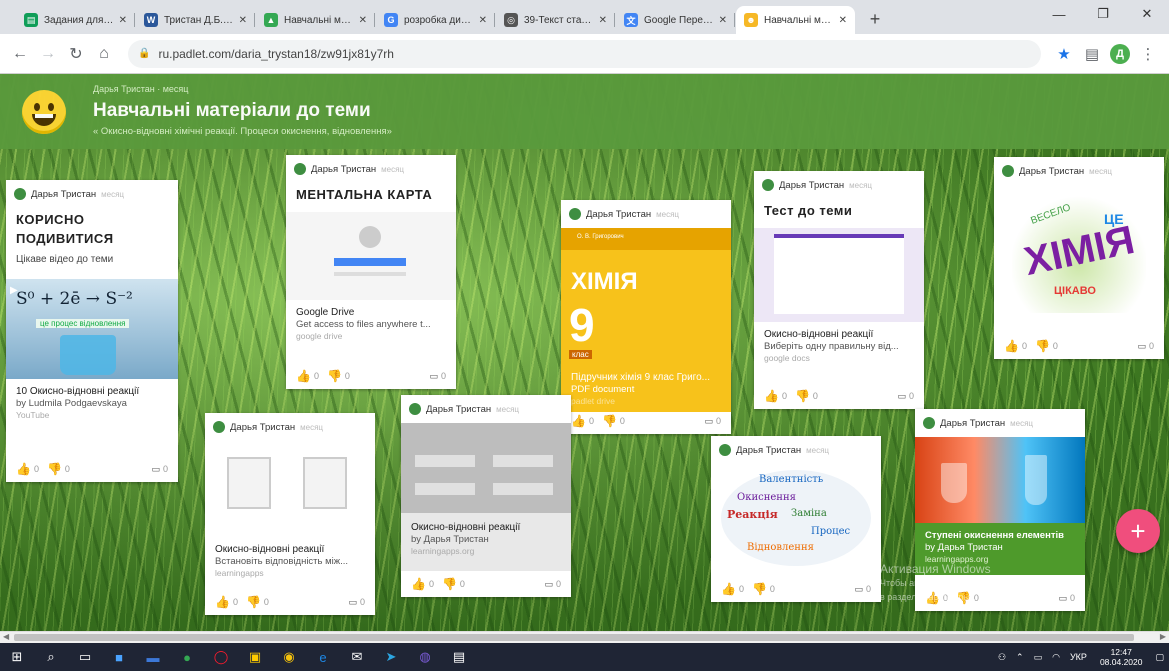 This screenshot has width=1169, height=671. Describe the element at coordinates (48, 54) in the screenshot. I see `forward-icon: →` at that location.